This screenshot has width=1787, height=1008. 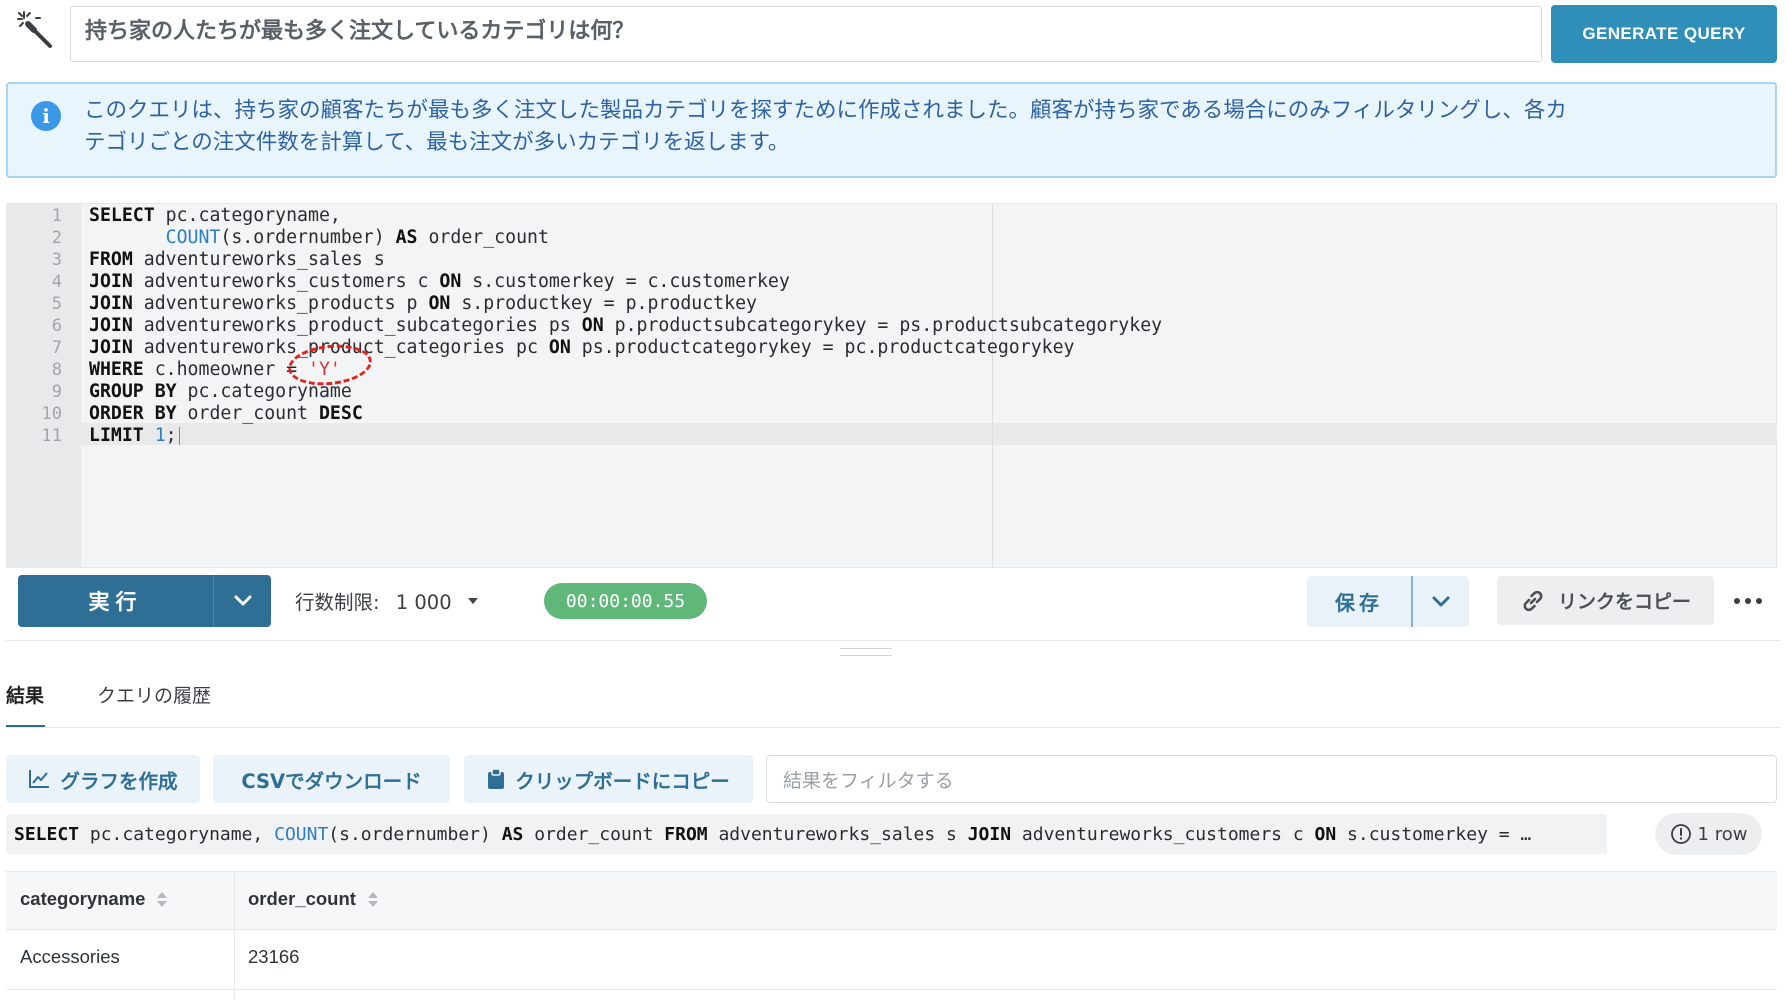 I want to click on download-csv-label: CSVでダウンロード, so click(x=331, y=781).